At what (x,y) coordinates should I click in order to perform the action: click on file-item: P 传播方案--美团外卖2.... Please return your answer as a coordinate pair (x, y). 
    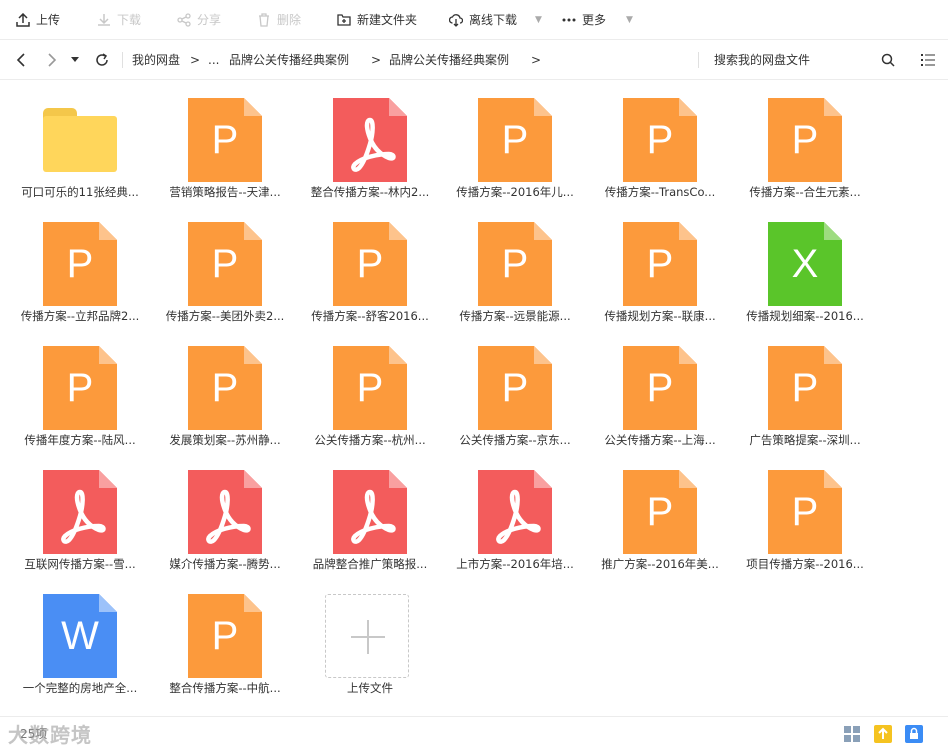
    Looking at the image, I should click on (225, 264).